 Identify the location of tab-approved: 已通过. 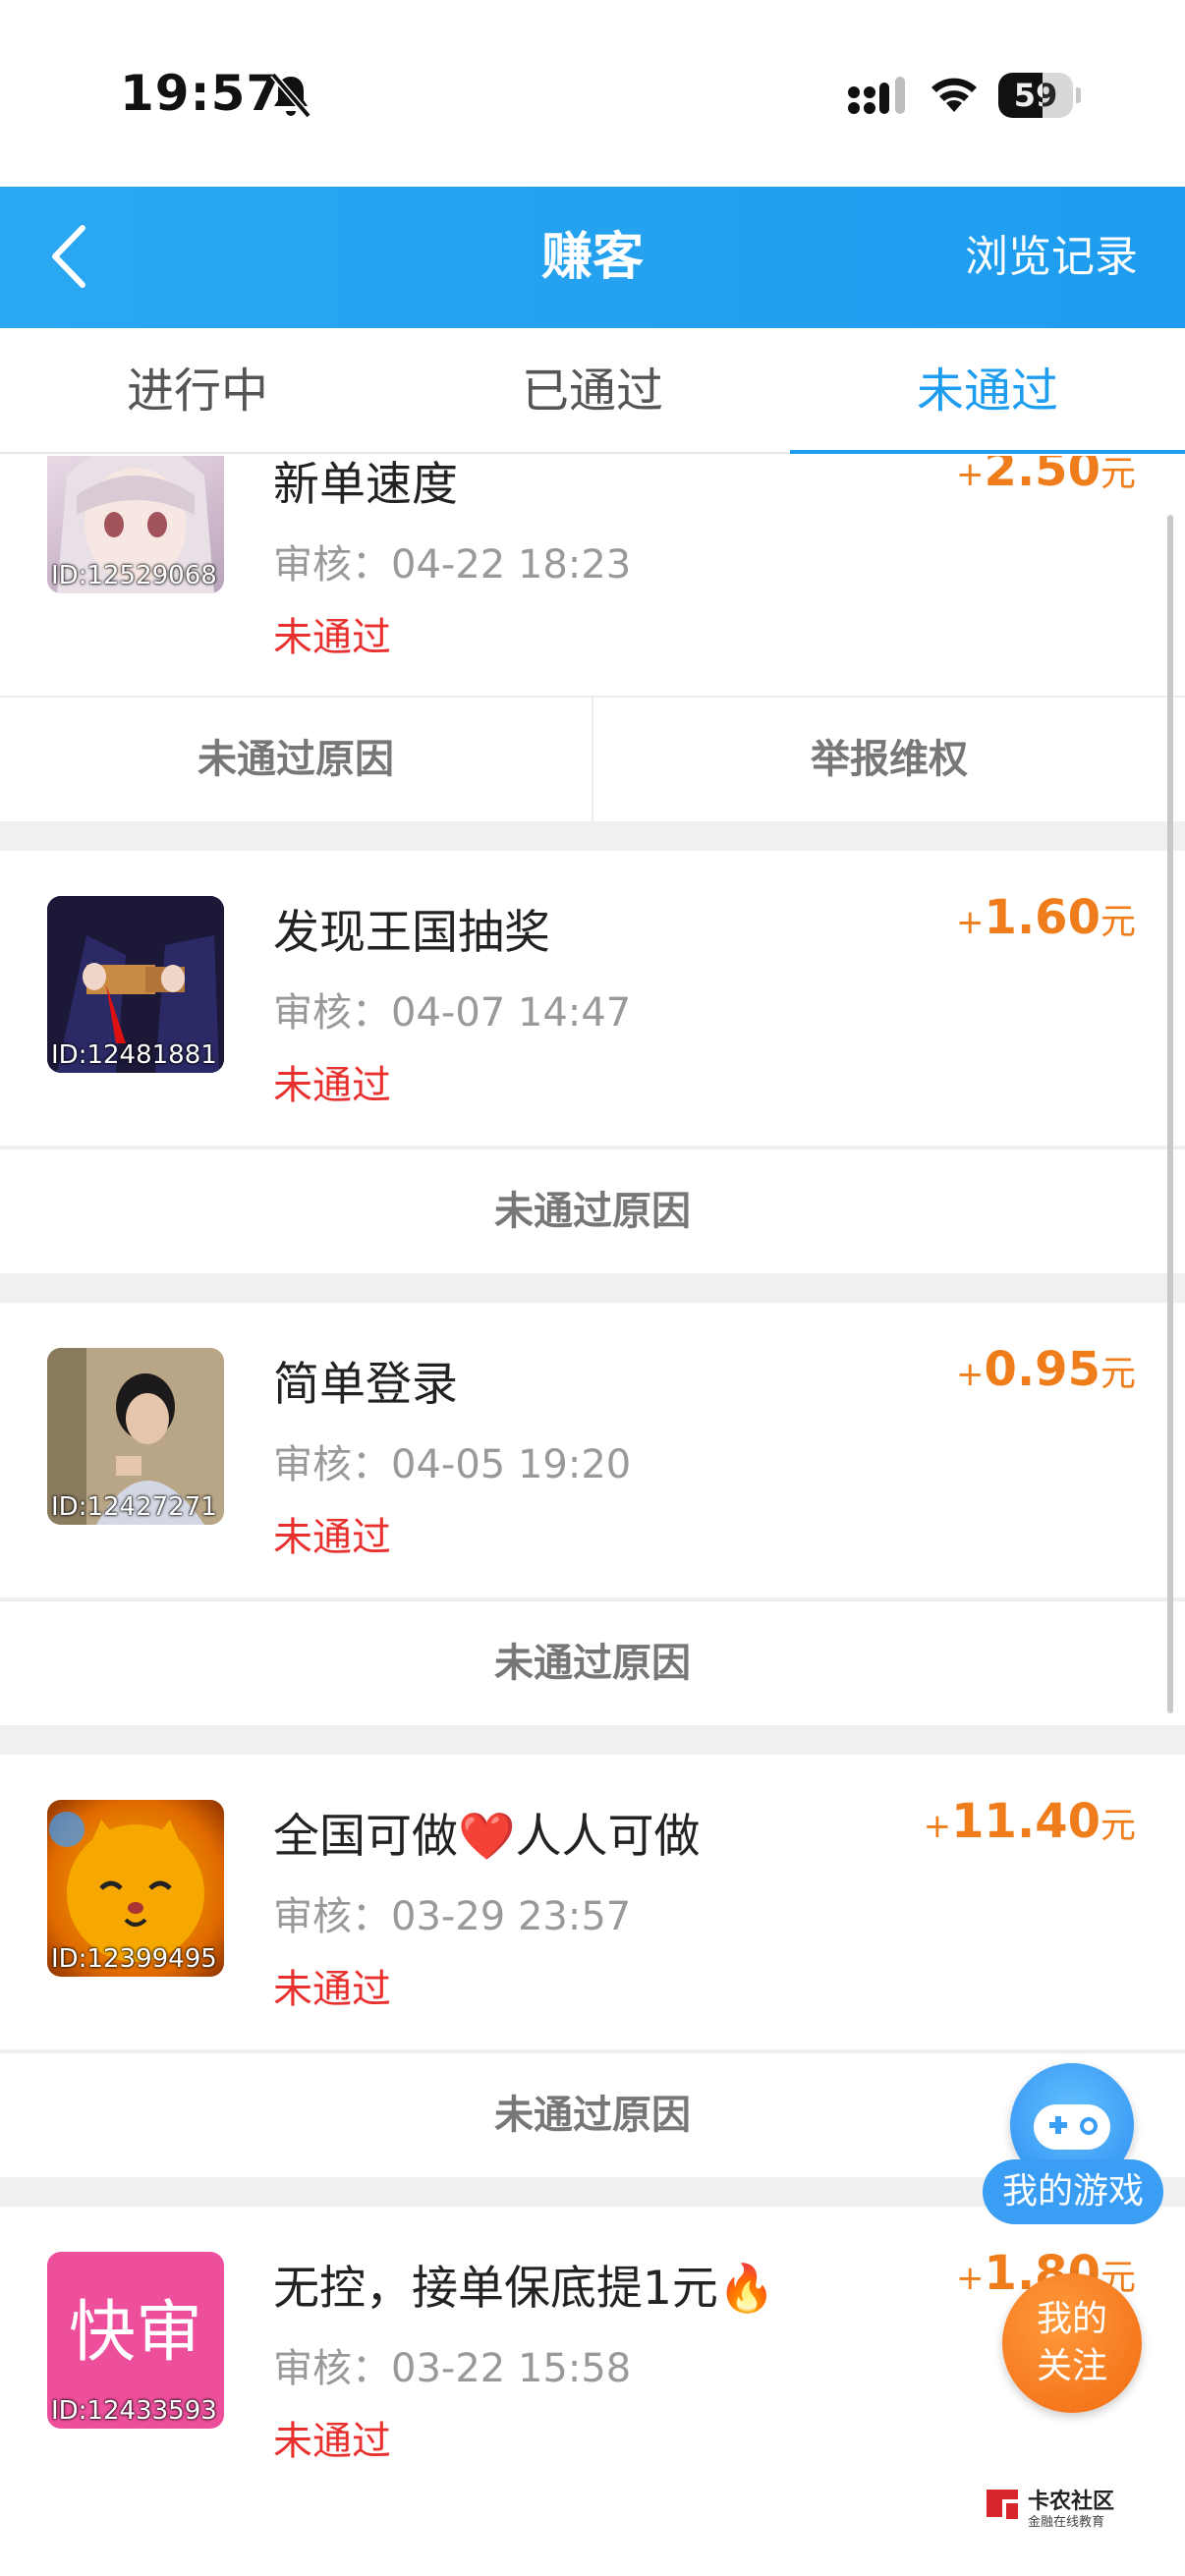
(592, 390).